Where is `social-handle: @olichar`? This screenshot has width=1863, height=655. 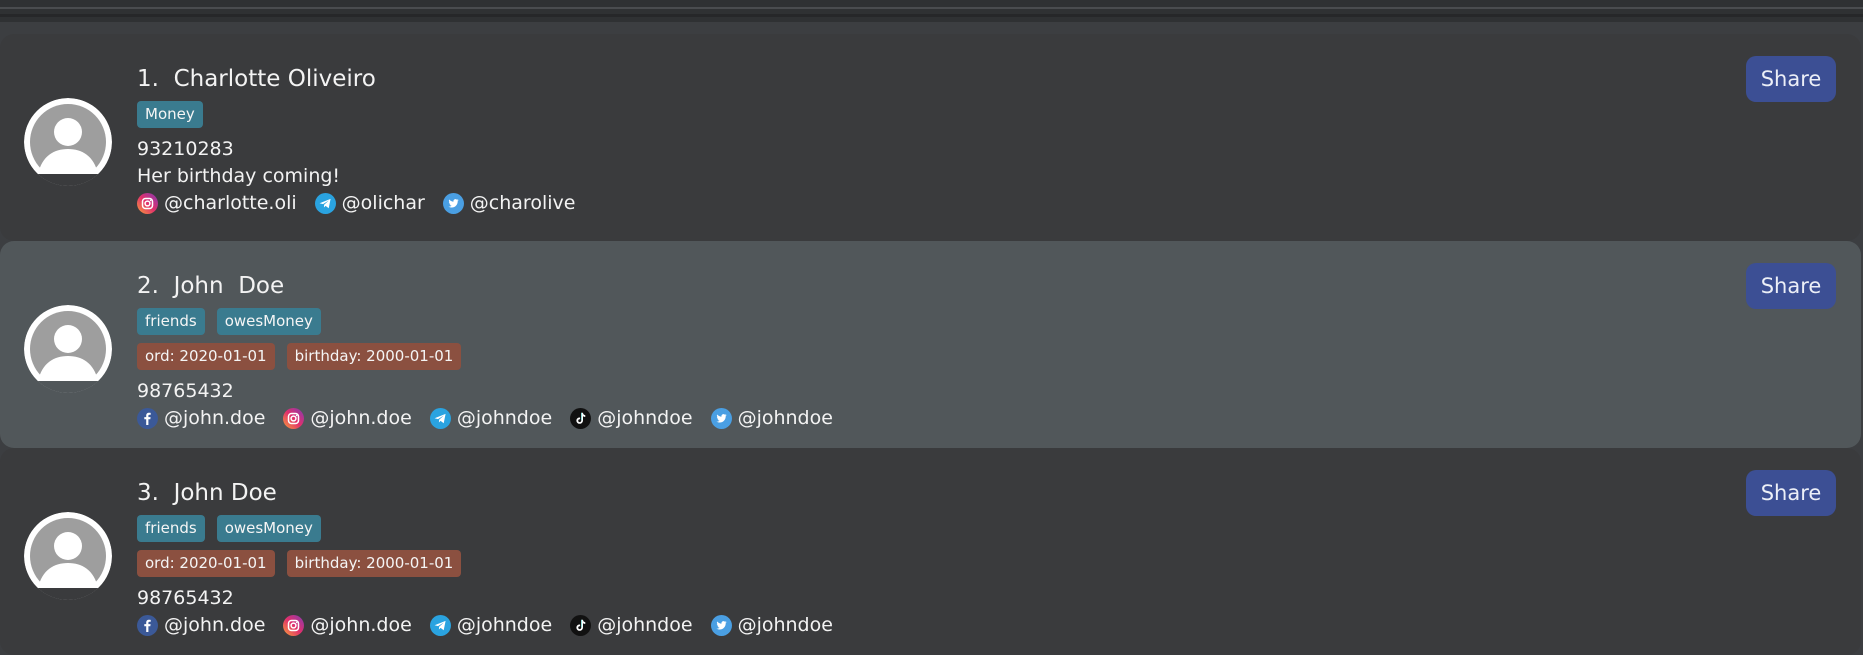 social-handle: @olichar is located at coordinates (369, 203).